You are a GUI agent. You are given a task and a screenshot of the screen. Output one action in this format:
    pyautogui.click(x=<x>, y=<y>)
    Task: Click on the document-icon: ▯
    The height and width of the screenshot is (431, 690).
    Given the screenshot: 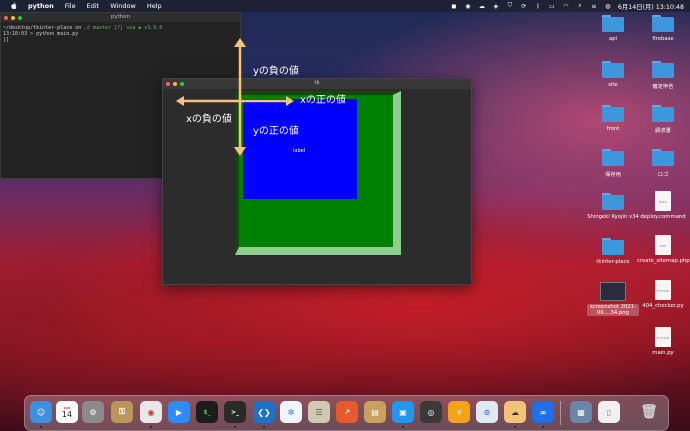 What is the action you would take?
    pyautogui.click(x=609, y=412)
    